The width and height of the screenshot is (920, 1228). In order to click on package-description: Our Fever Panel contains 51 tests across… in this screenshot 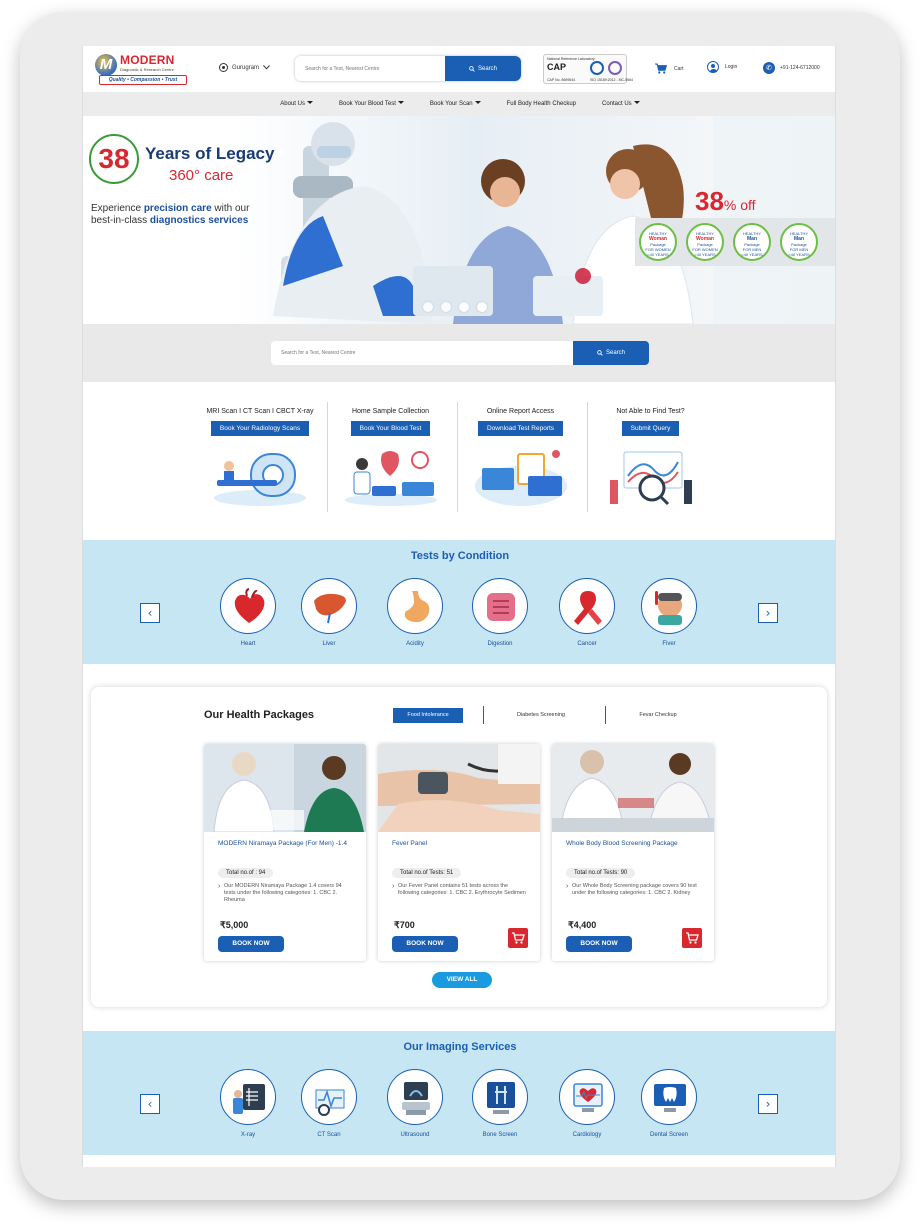, I will do `click(460, 890)`.